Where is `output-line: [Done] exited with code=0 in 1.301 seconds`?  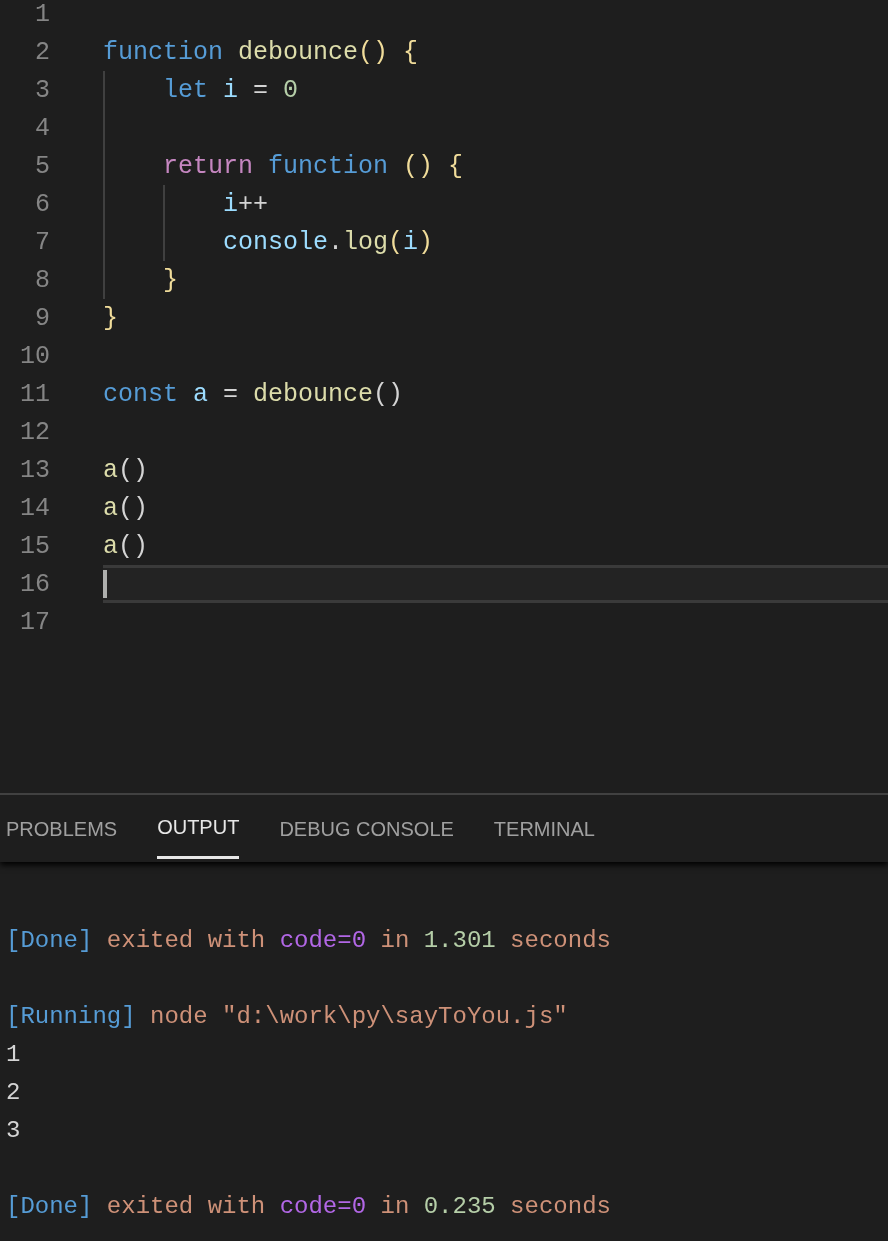
output-line: [Done] exited with code=0 in 1.301 seconds is located at coordinates (308, 940).